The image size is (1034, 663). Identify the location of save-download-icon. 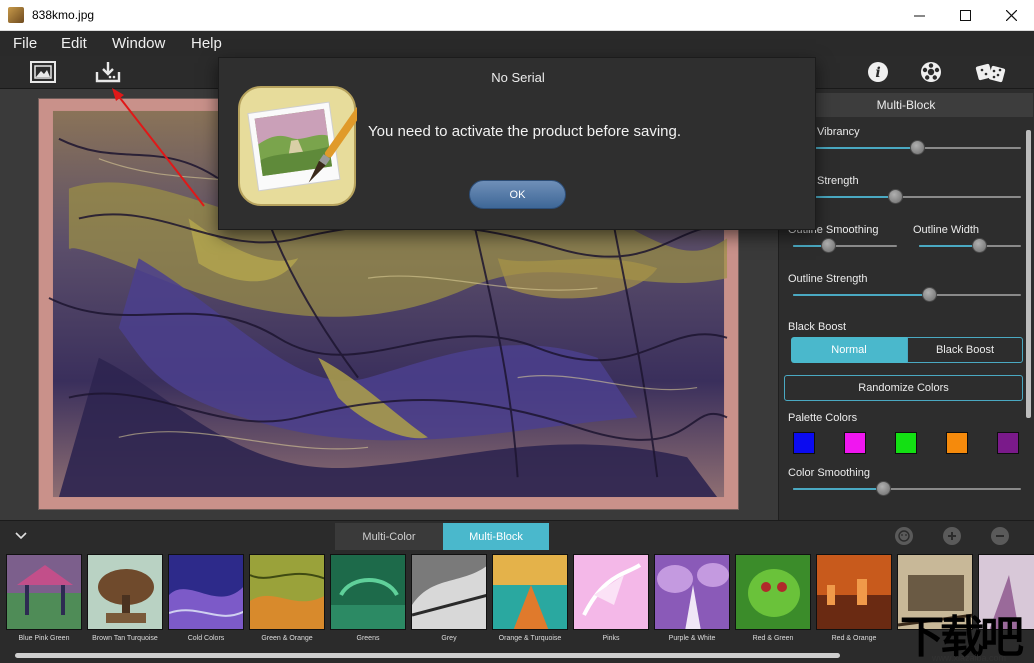
(108, 72).